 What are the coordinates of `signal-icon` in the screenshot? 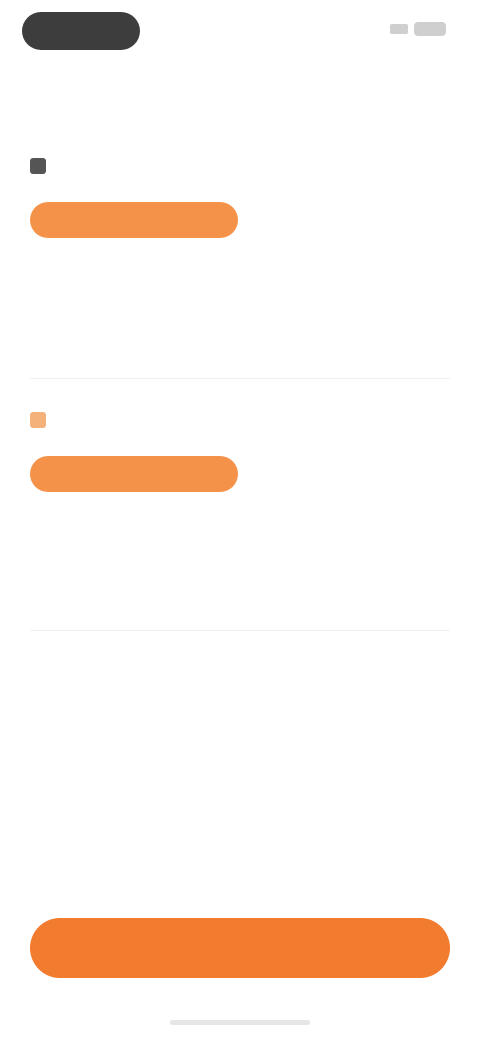 It's located at (399, 29).